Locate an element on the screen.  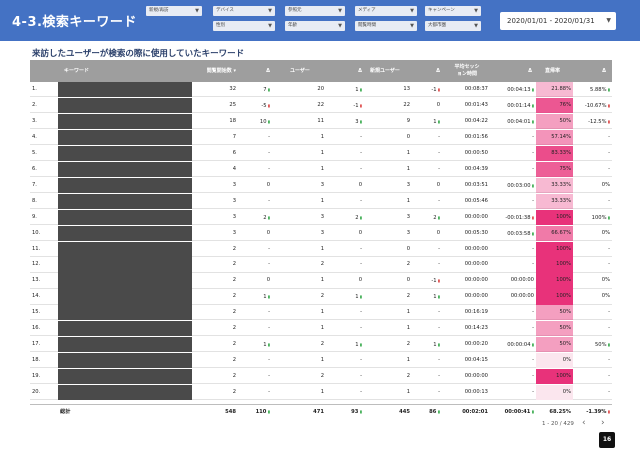
cell-t: 00:01:43 is located at coordinates (466, 105).